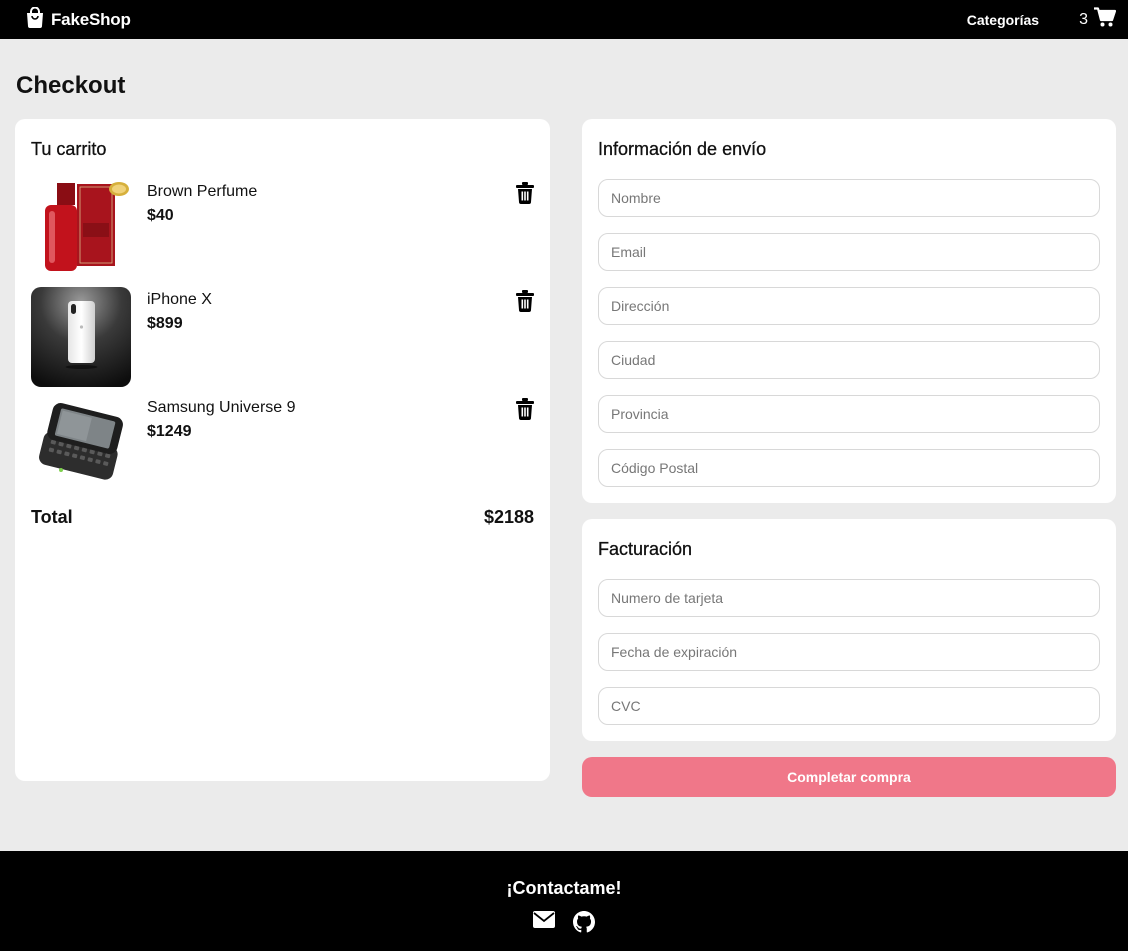 This screenshot has height=951, width=1128. Describe the element at coordinates (71, 85) in the screenshot. I see `page-title: Checkout` at that location.